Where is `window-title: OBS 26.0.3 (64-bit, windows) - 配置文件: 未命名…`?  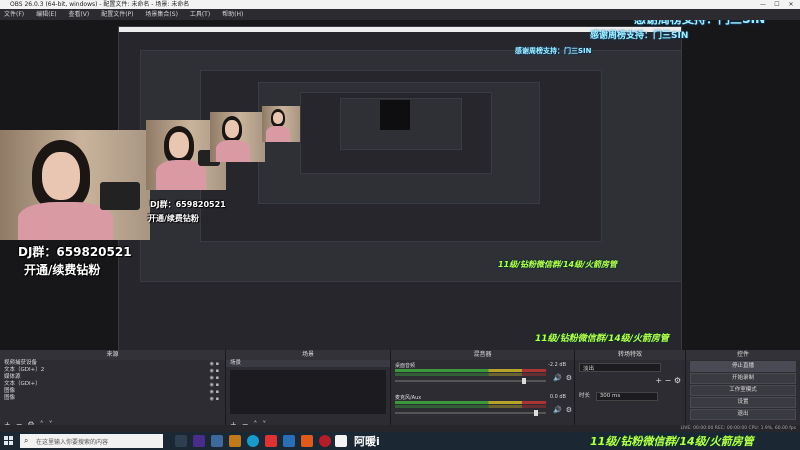
window-title: OBS 26.0.3 (64-bit, windows) - 配置文件: 未命名… is located at coordinates (100, 4).